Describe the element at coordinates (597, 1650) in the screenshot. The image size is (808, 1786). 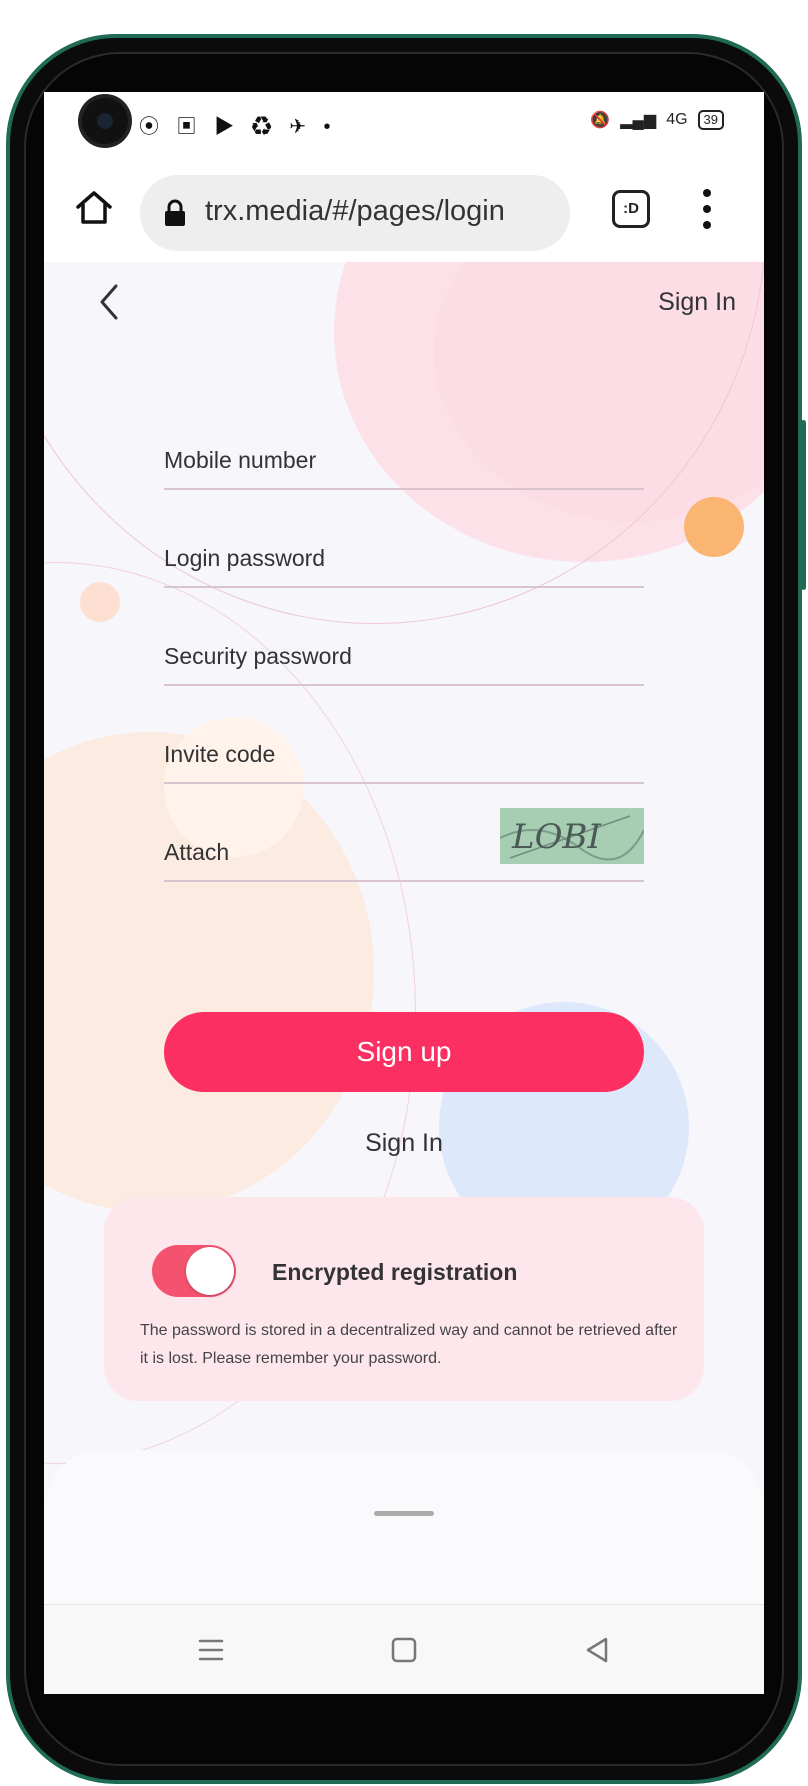
I see `back-nav-icon` at that location.